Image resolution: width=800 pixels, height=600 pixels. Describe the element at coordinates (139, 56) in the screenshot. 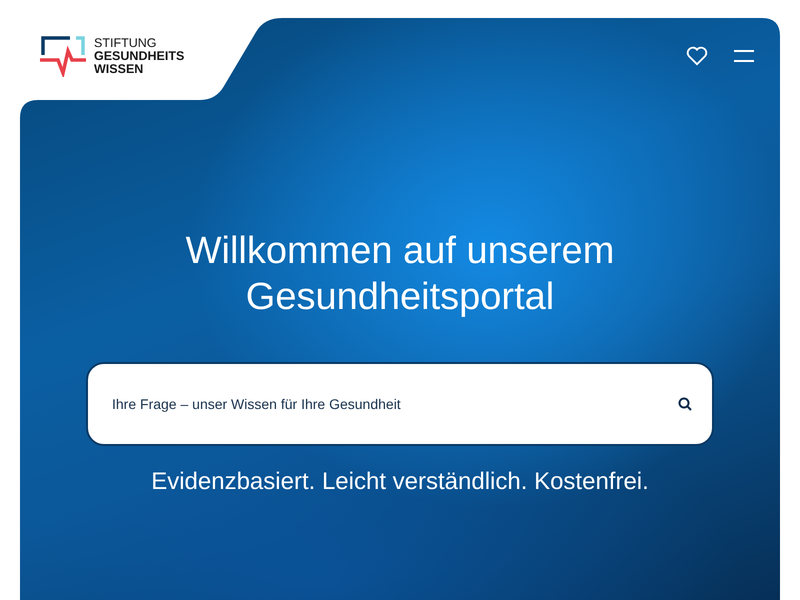

I see `logo-text: GESUNDHEITS` at that location.